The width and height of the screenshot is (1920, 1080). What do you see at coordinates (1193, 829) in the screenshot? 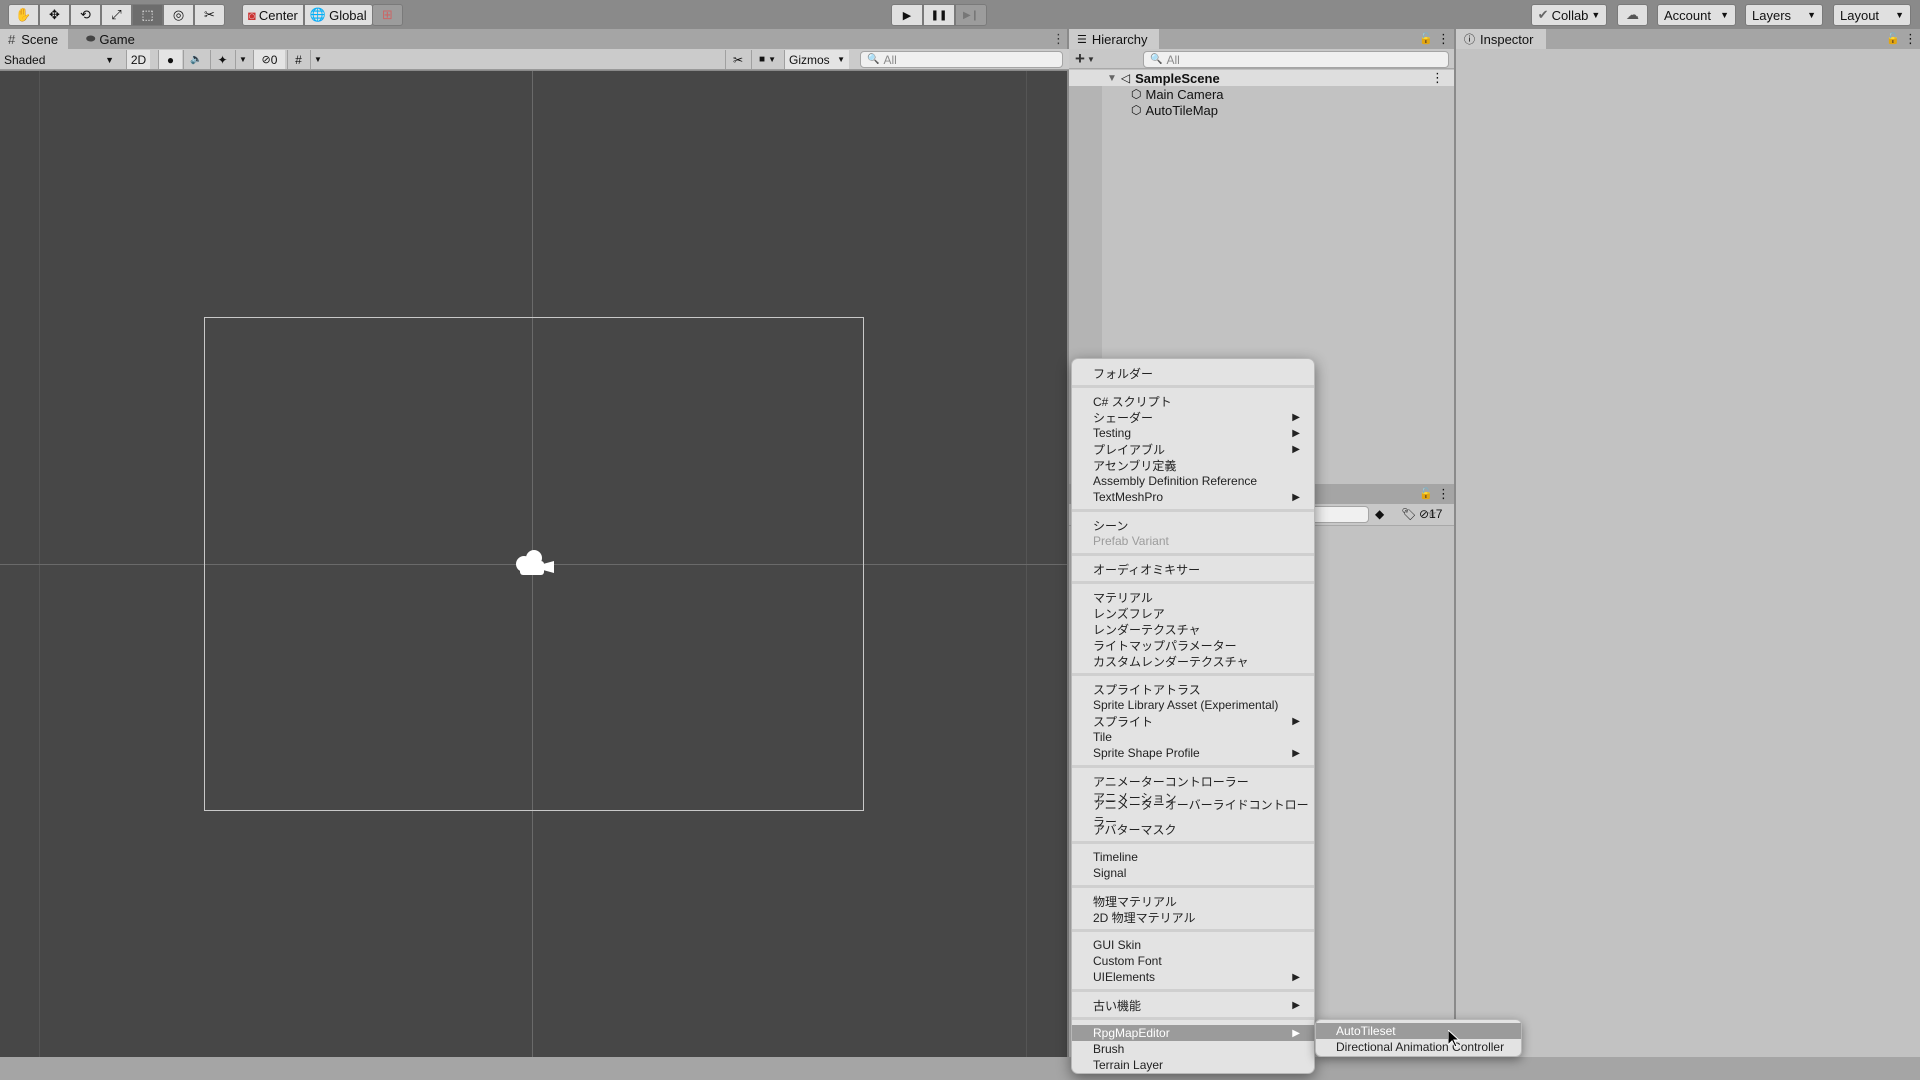
I see `menu-item: アバターマスク` at bounding box center [1193, 829].